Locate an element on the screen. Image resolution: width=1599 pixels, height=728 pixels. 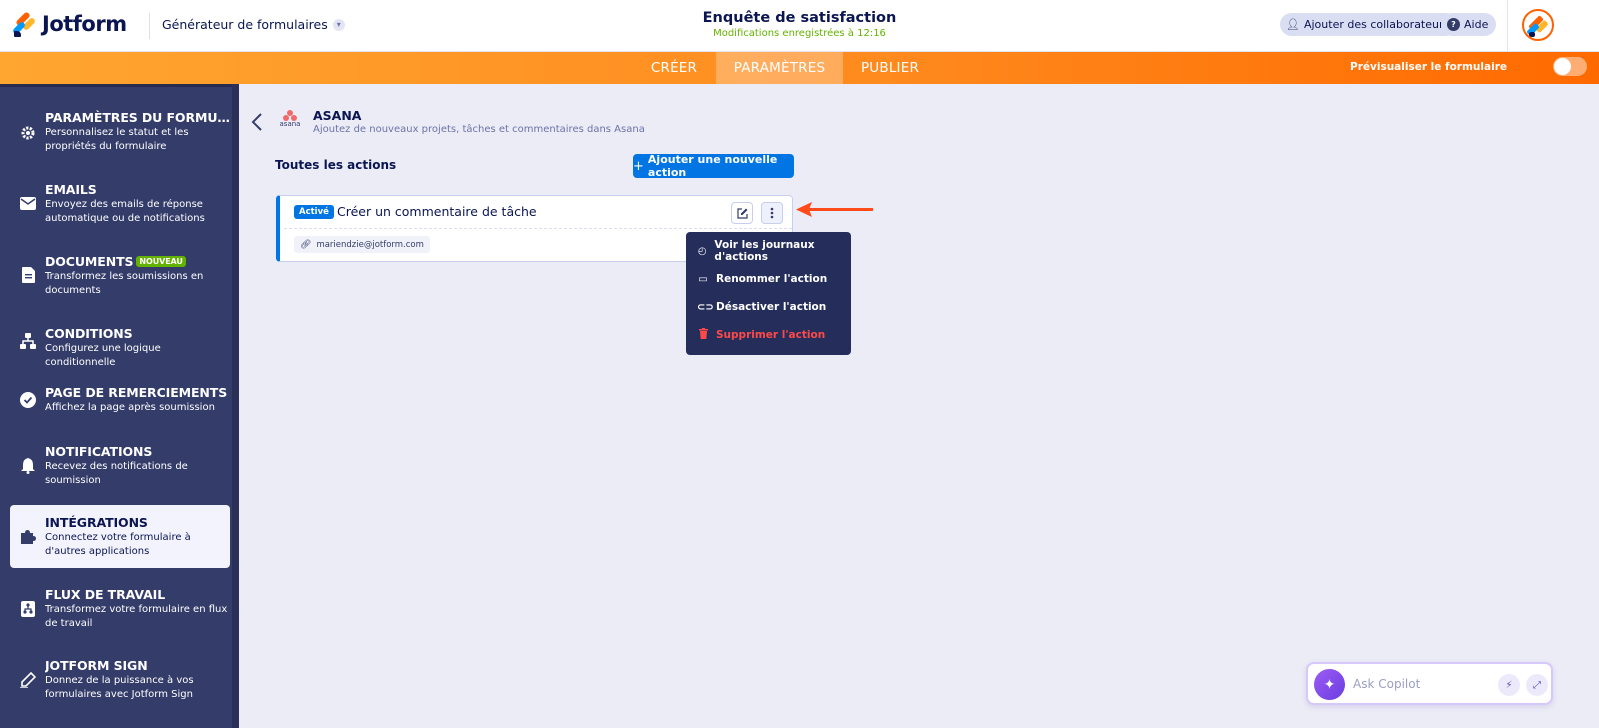
account-chip: 🔗︎ mariendzie@jotform.com is located at coordinates (362, 244).